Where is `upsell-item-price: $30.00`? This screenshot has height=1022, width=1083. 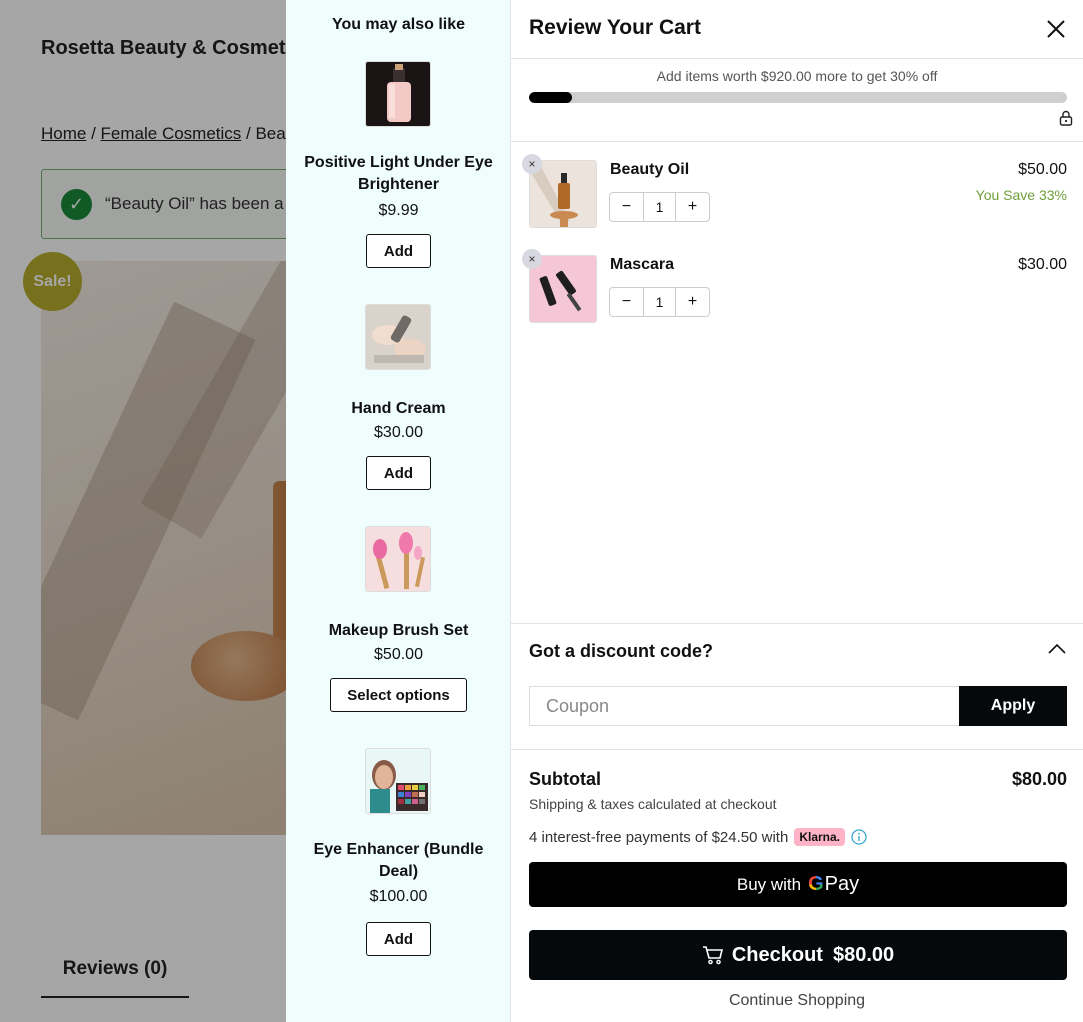 upsell-item-price: $30.00 is located at coordinates (398, 432).